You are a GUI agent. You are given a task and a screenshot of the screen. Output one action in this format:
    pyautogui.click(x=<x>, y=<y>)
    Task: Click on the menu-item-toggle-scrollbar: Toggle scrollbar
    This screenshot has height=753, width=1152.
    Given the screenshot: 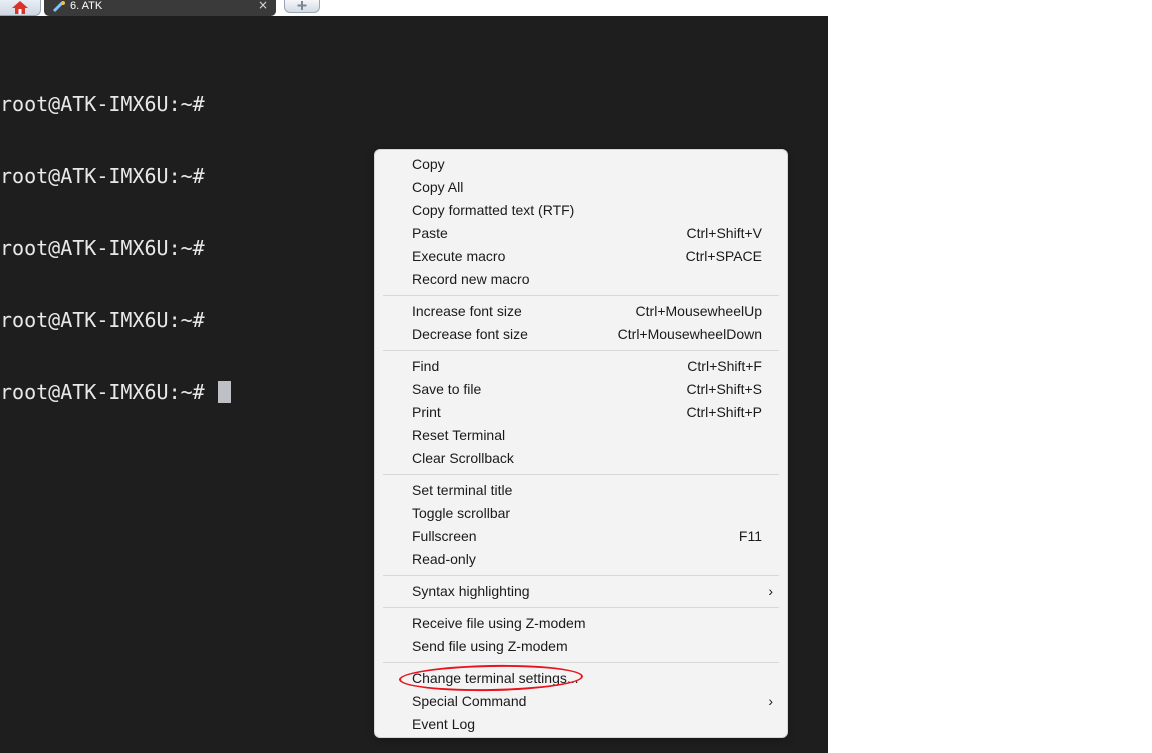 What is the action you would take?
    pyautogui.click(x=581, y=513)
    